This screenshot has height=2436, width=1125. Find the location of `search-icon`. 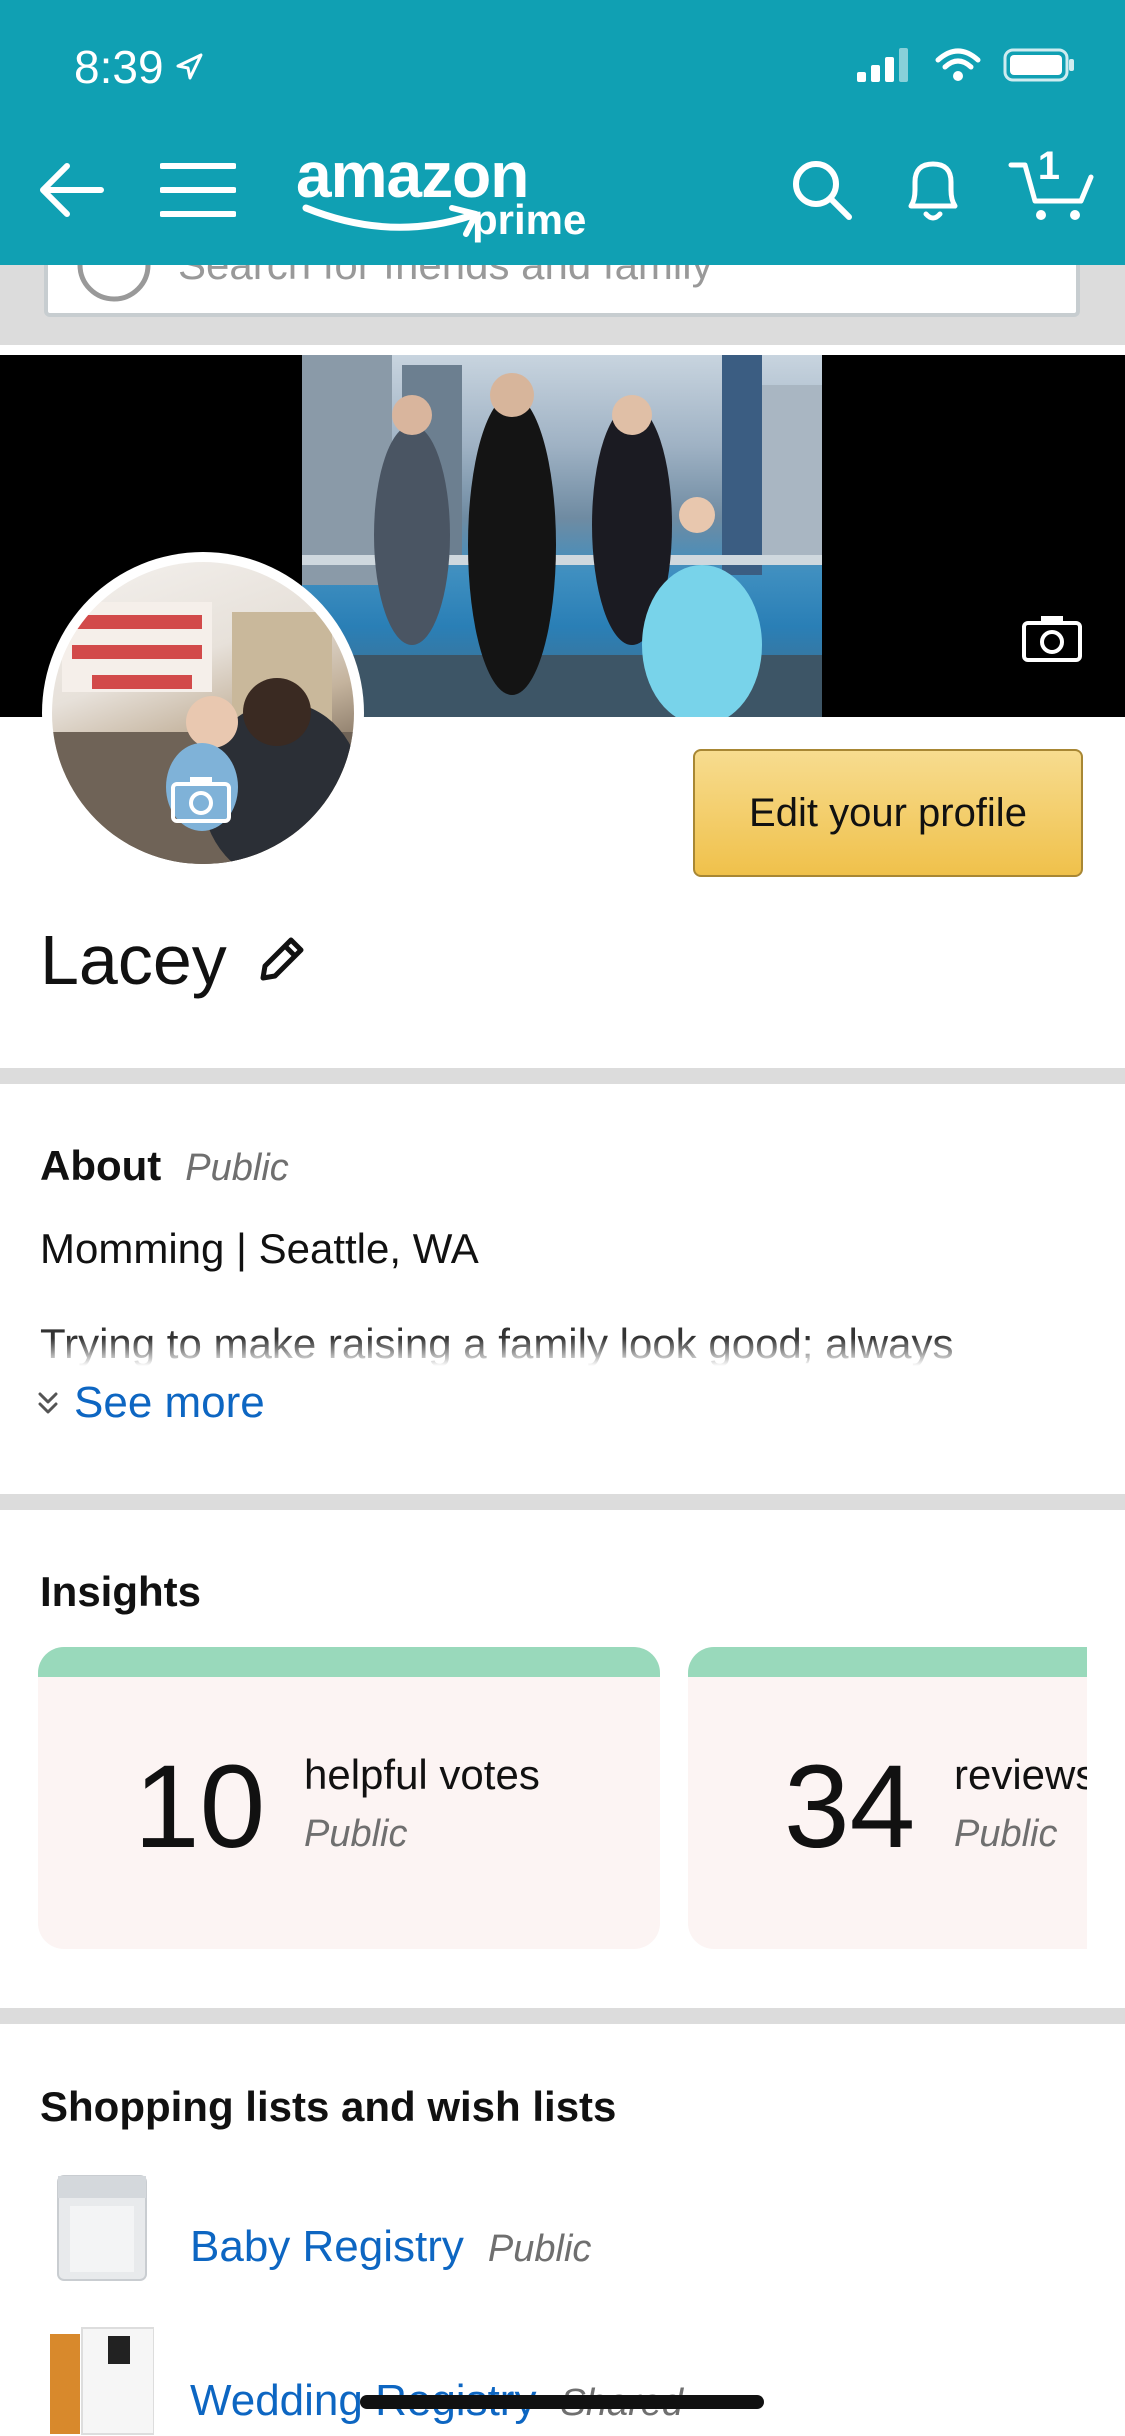

search-icon is located at coordinates (822, 190).